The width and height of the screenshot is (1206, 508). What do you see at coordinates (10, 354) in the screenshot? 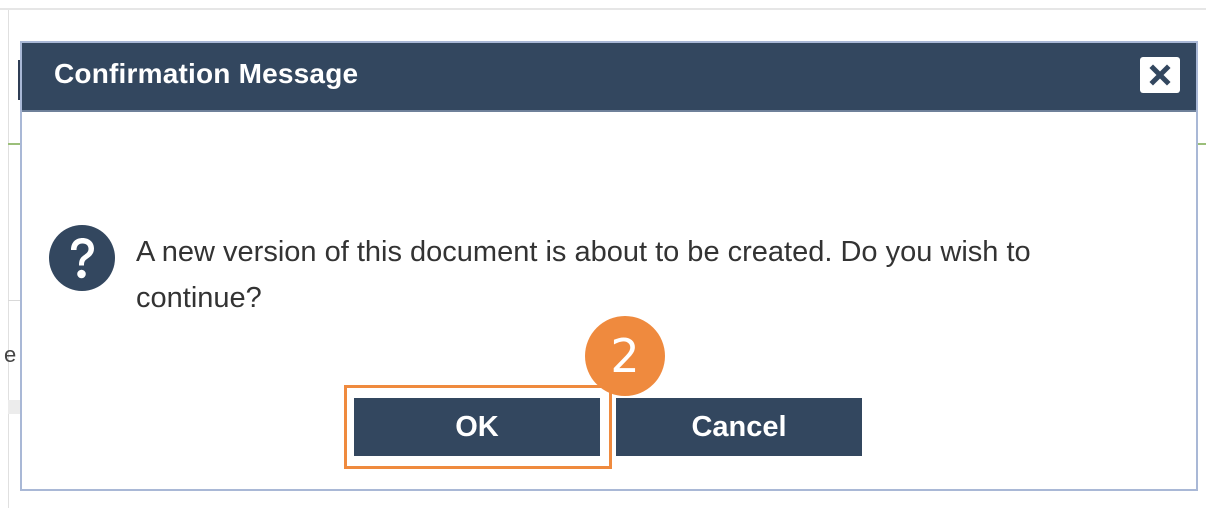
I see `background-partial-text: e` at bounding box center [10, 354].